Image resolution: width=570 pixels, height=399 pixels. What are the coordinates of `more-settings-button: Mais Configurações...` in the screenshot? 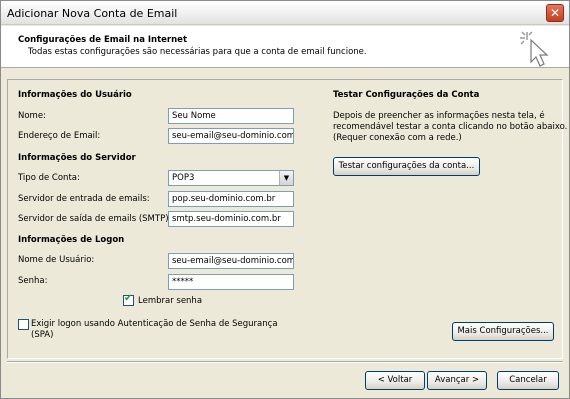 It's located at (503, 331).